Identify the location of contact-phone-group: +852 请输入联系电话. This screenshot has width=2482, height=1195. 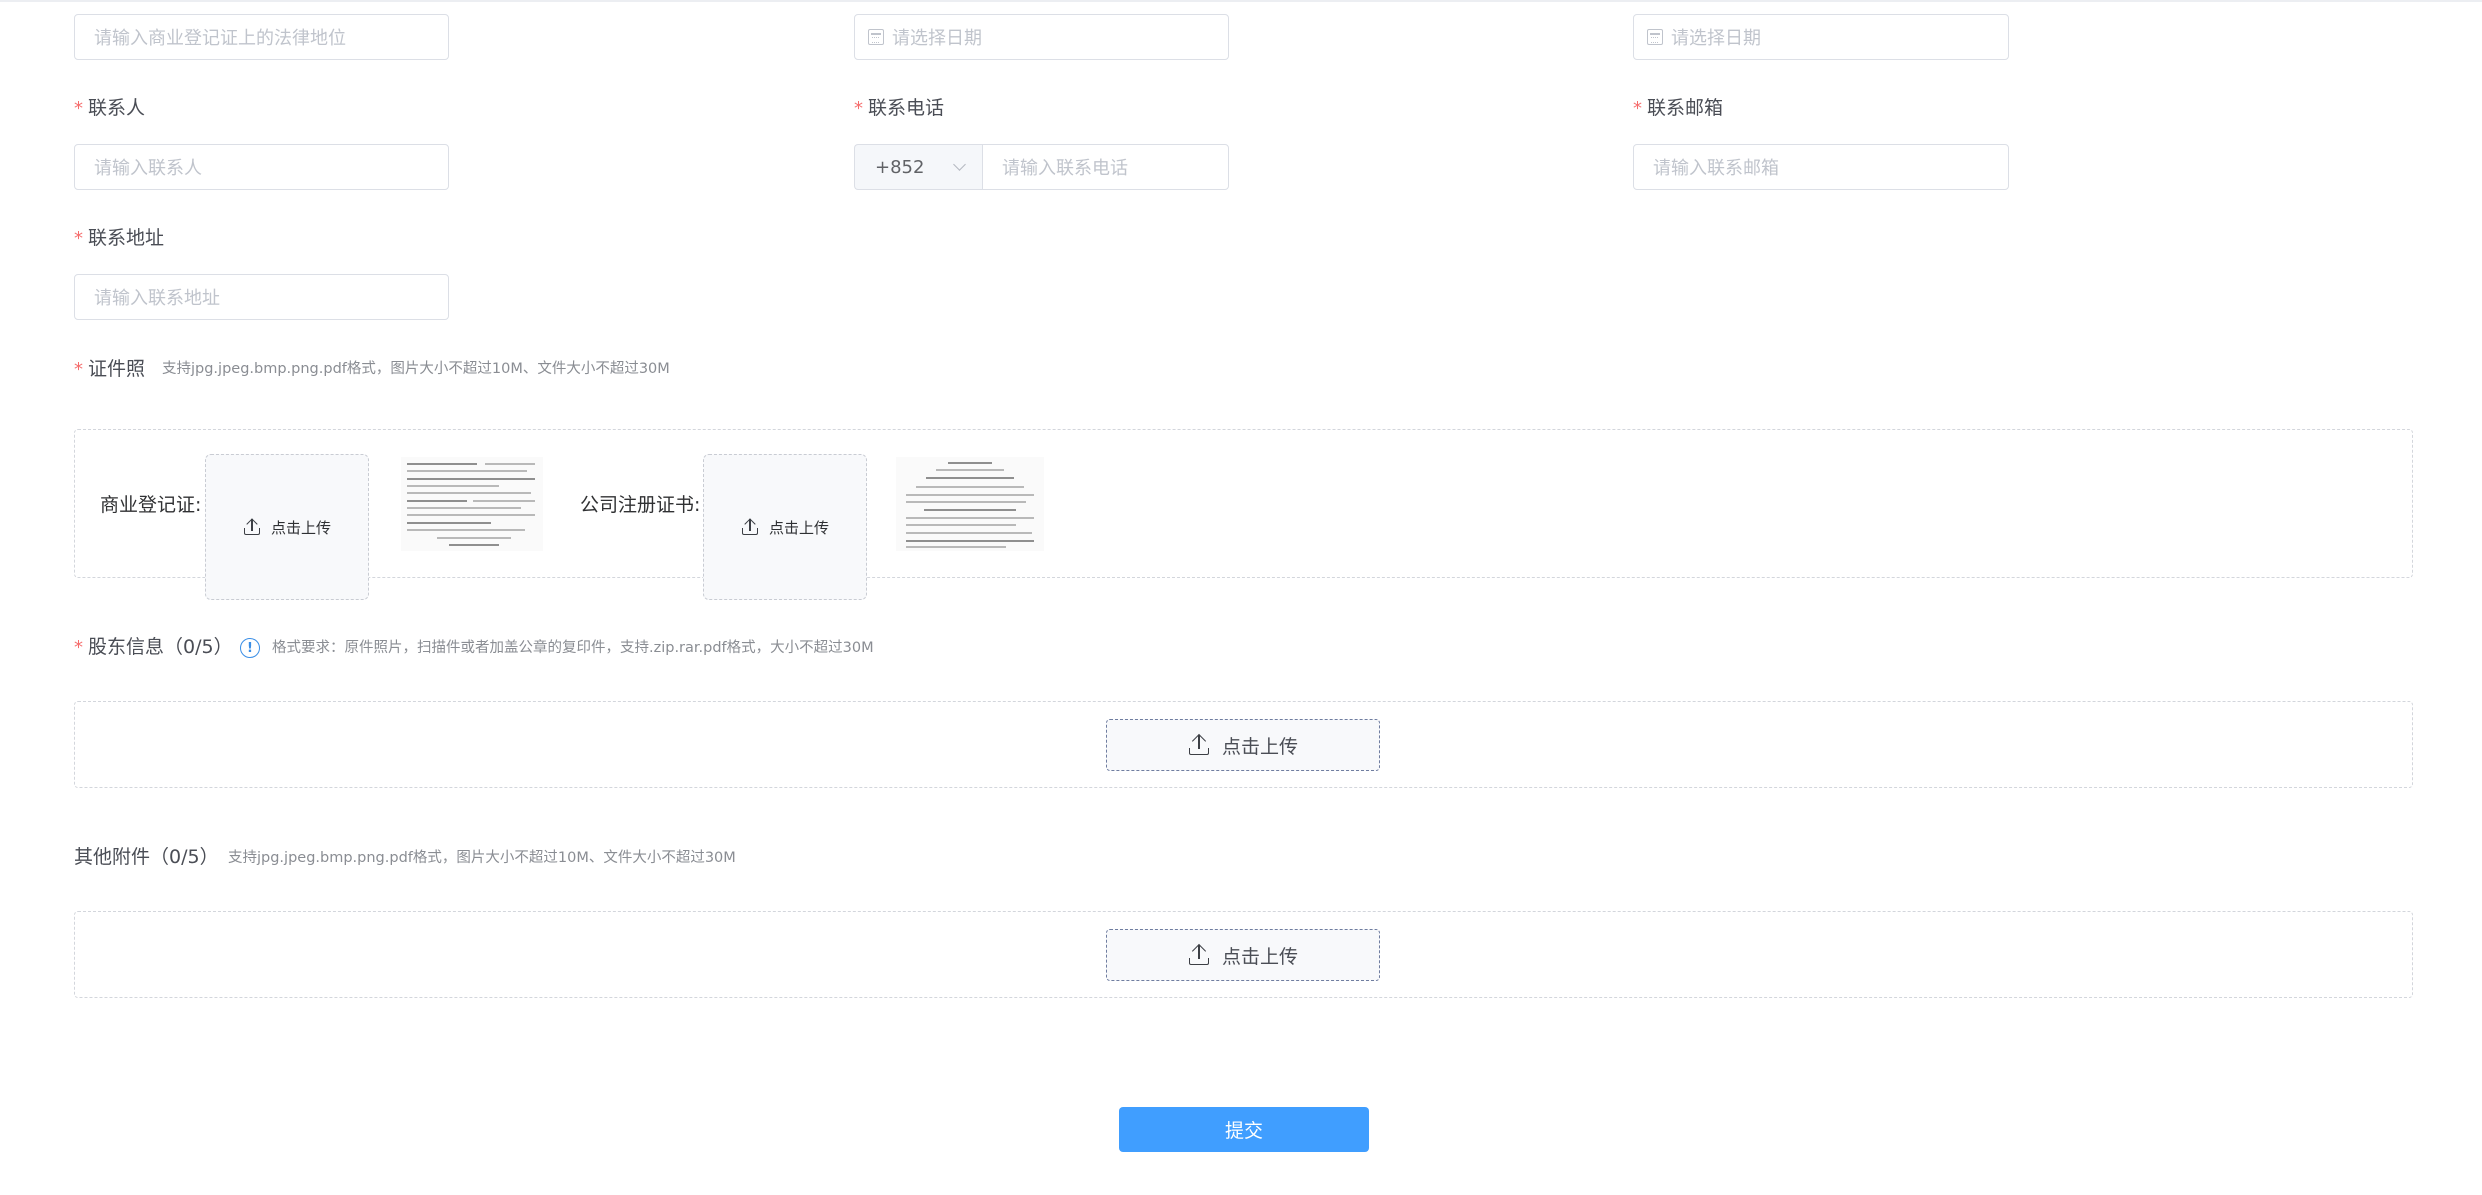
(1041, 167).